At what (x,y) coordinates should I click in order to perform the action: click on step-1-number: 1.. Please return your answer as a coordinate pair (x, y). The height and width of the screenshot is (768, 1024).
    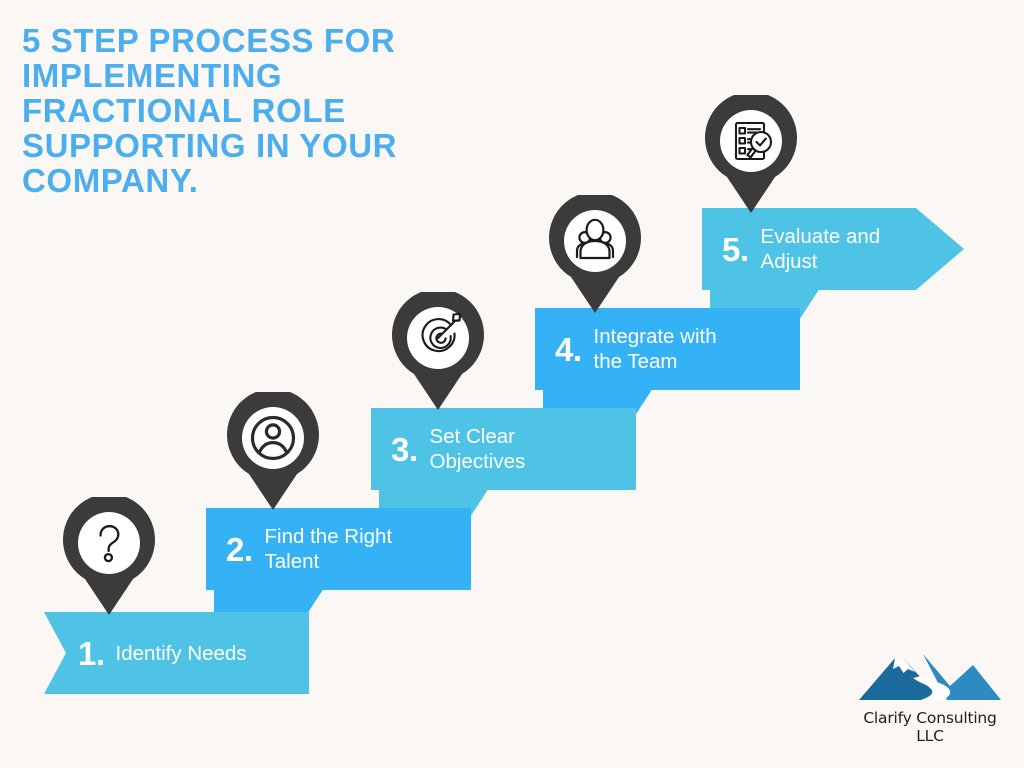
    Looking at the image, I should click on (91, 653).